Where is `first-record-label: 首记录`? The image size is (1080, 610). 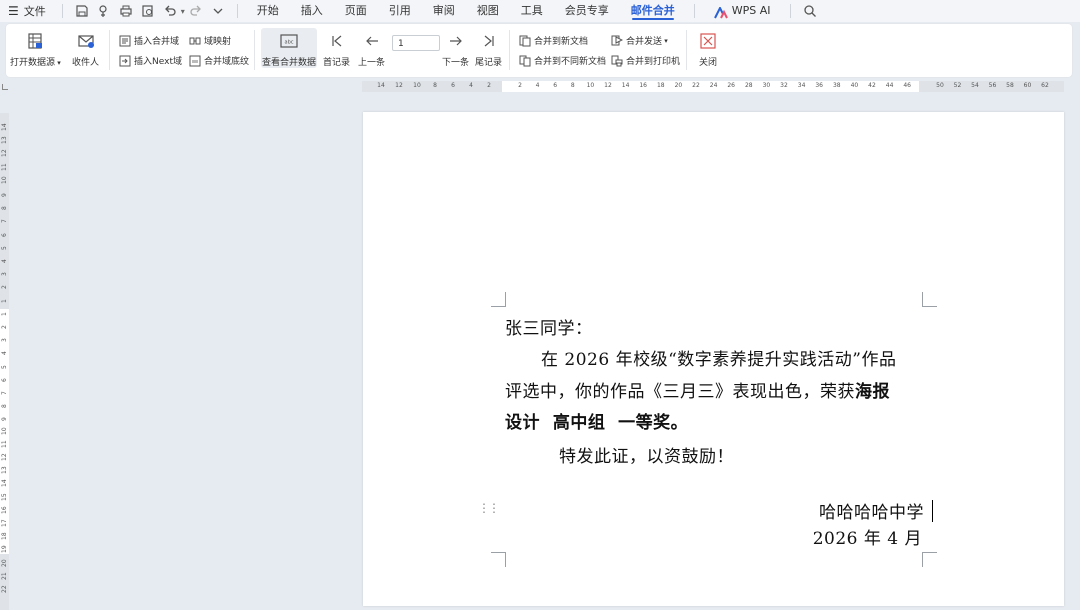
first-record-label: 首记录 is located at coordinates (337, 63).